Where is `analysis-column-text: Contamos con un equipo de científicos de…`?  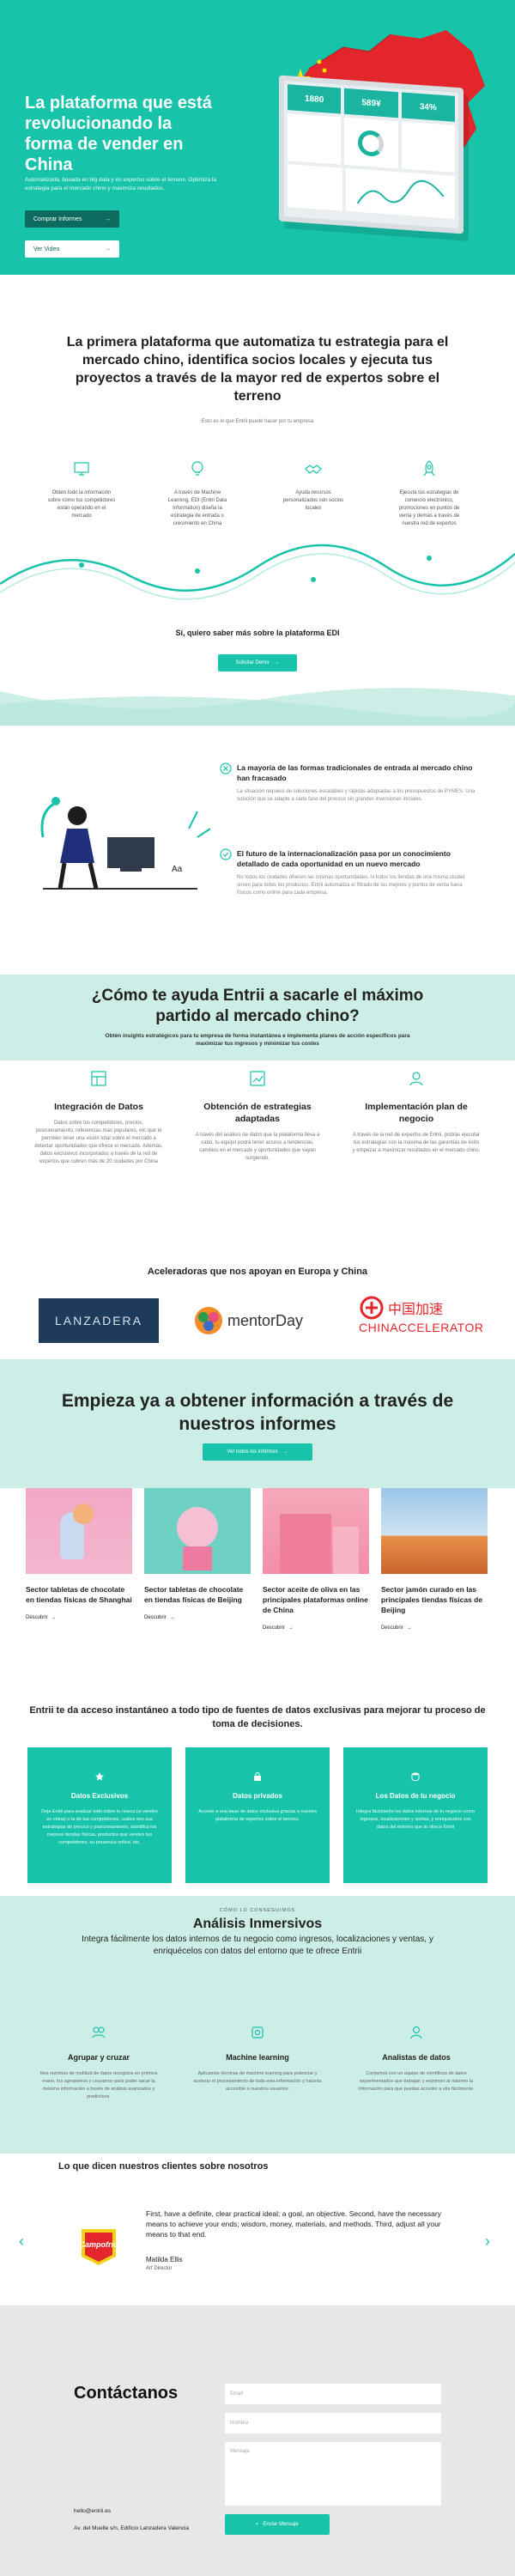 analysis-column-text: Contamos con un equipo de científicos de… is located at coordinates (416, 2082).